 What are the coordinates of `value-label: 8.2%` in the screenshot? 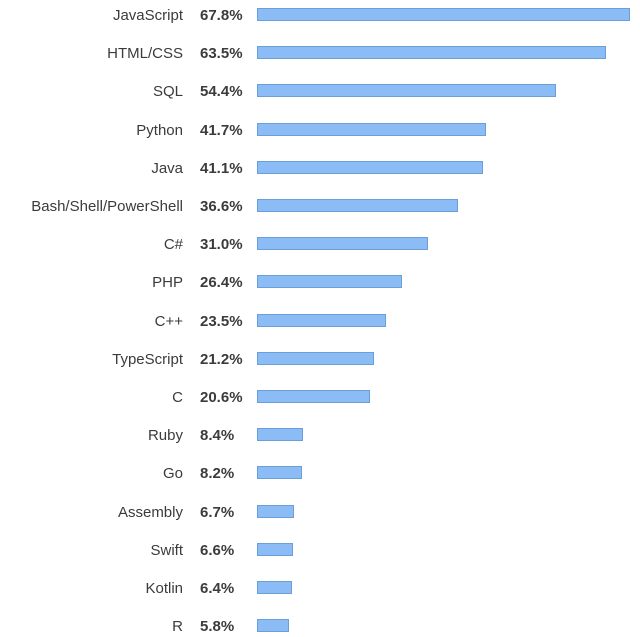 It's located at (217, 474).